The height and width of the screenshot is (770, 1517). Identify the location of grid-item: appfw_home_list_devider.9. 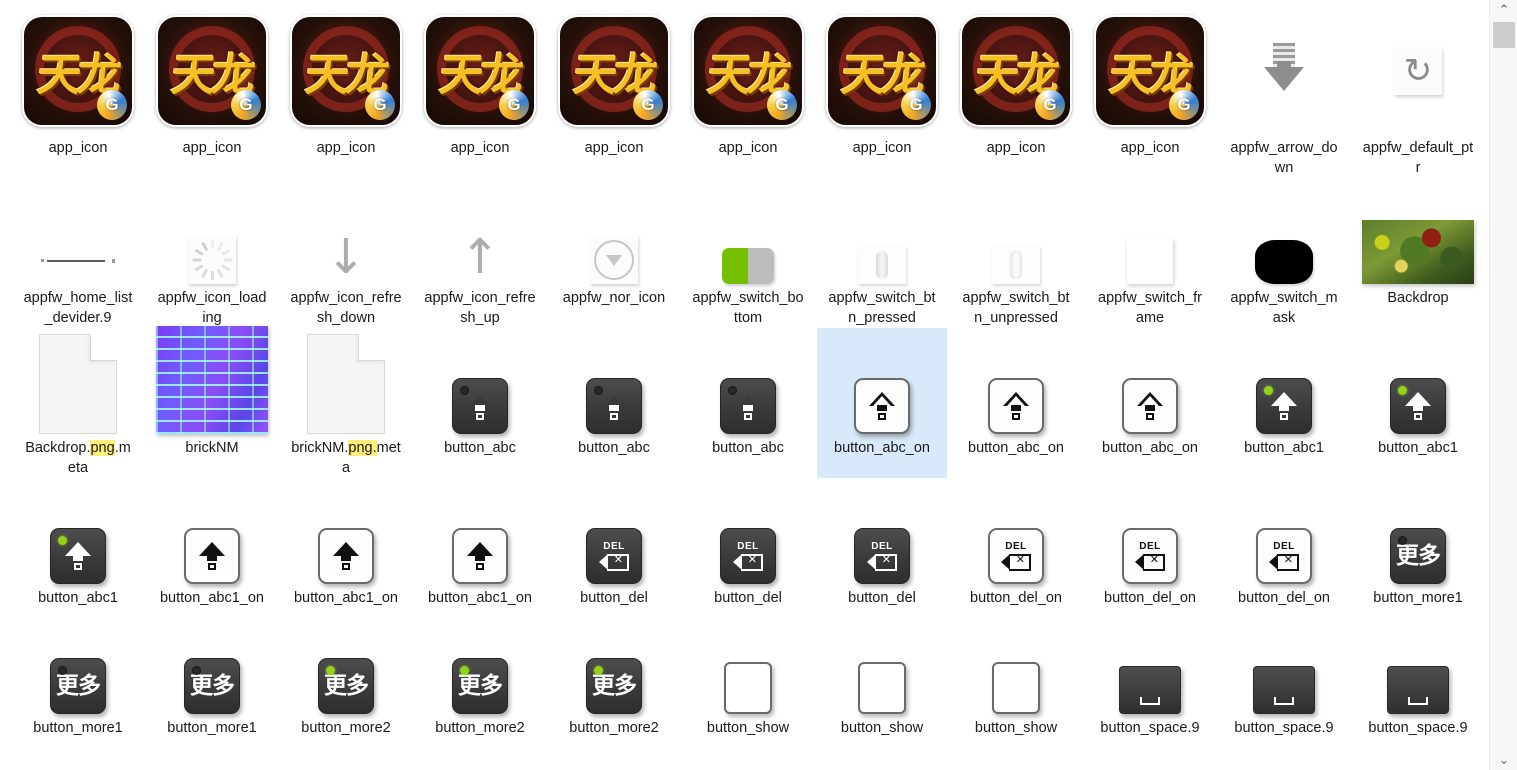
(78, 253).